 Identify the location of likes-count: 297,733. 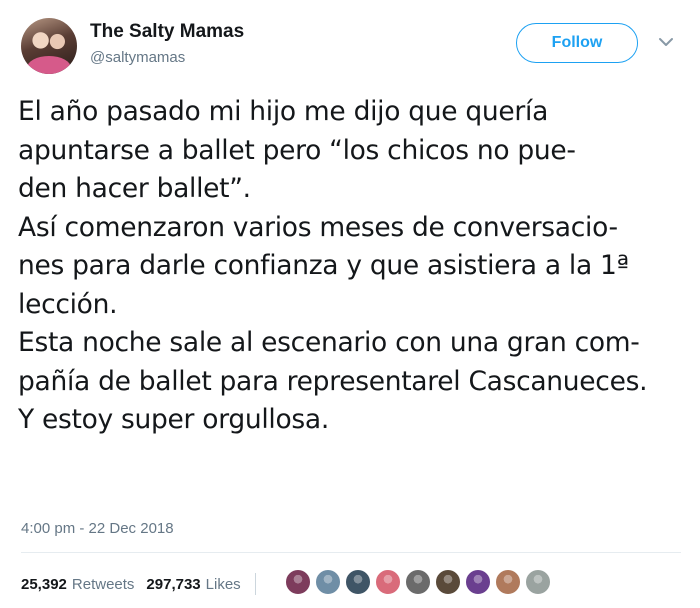
(173, 584).